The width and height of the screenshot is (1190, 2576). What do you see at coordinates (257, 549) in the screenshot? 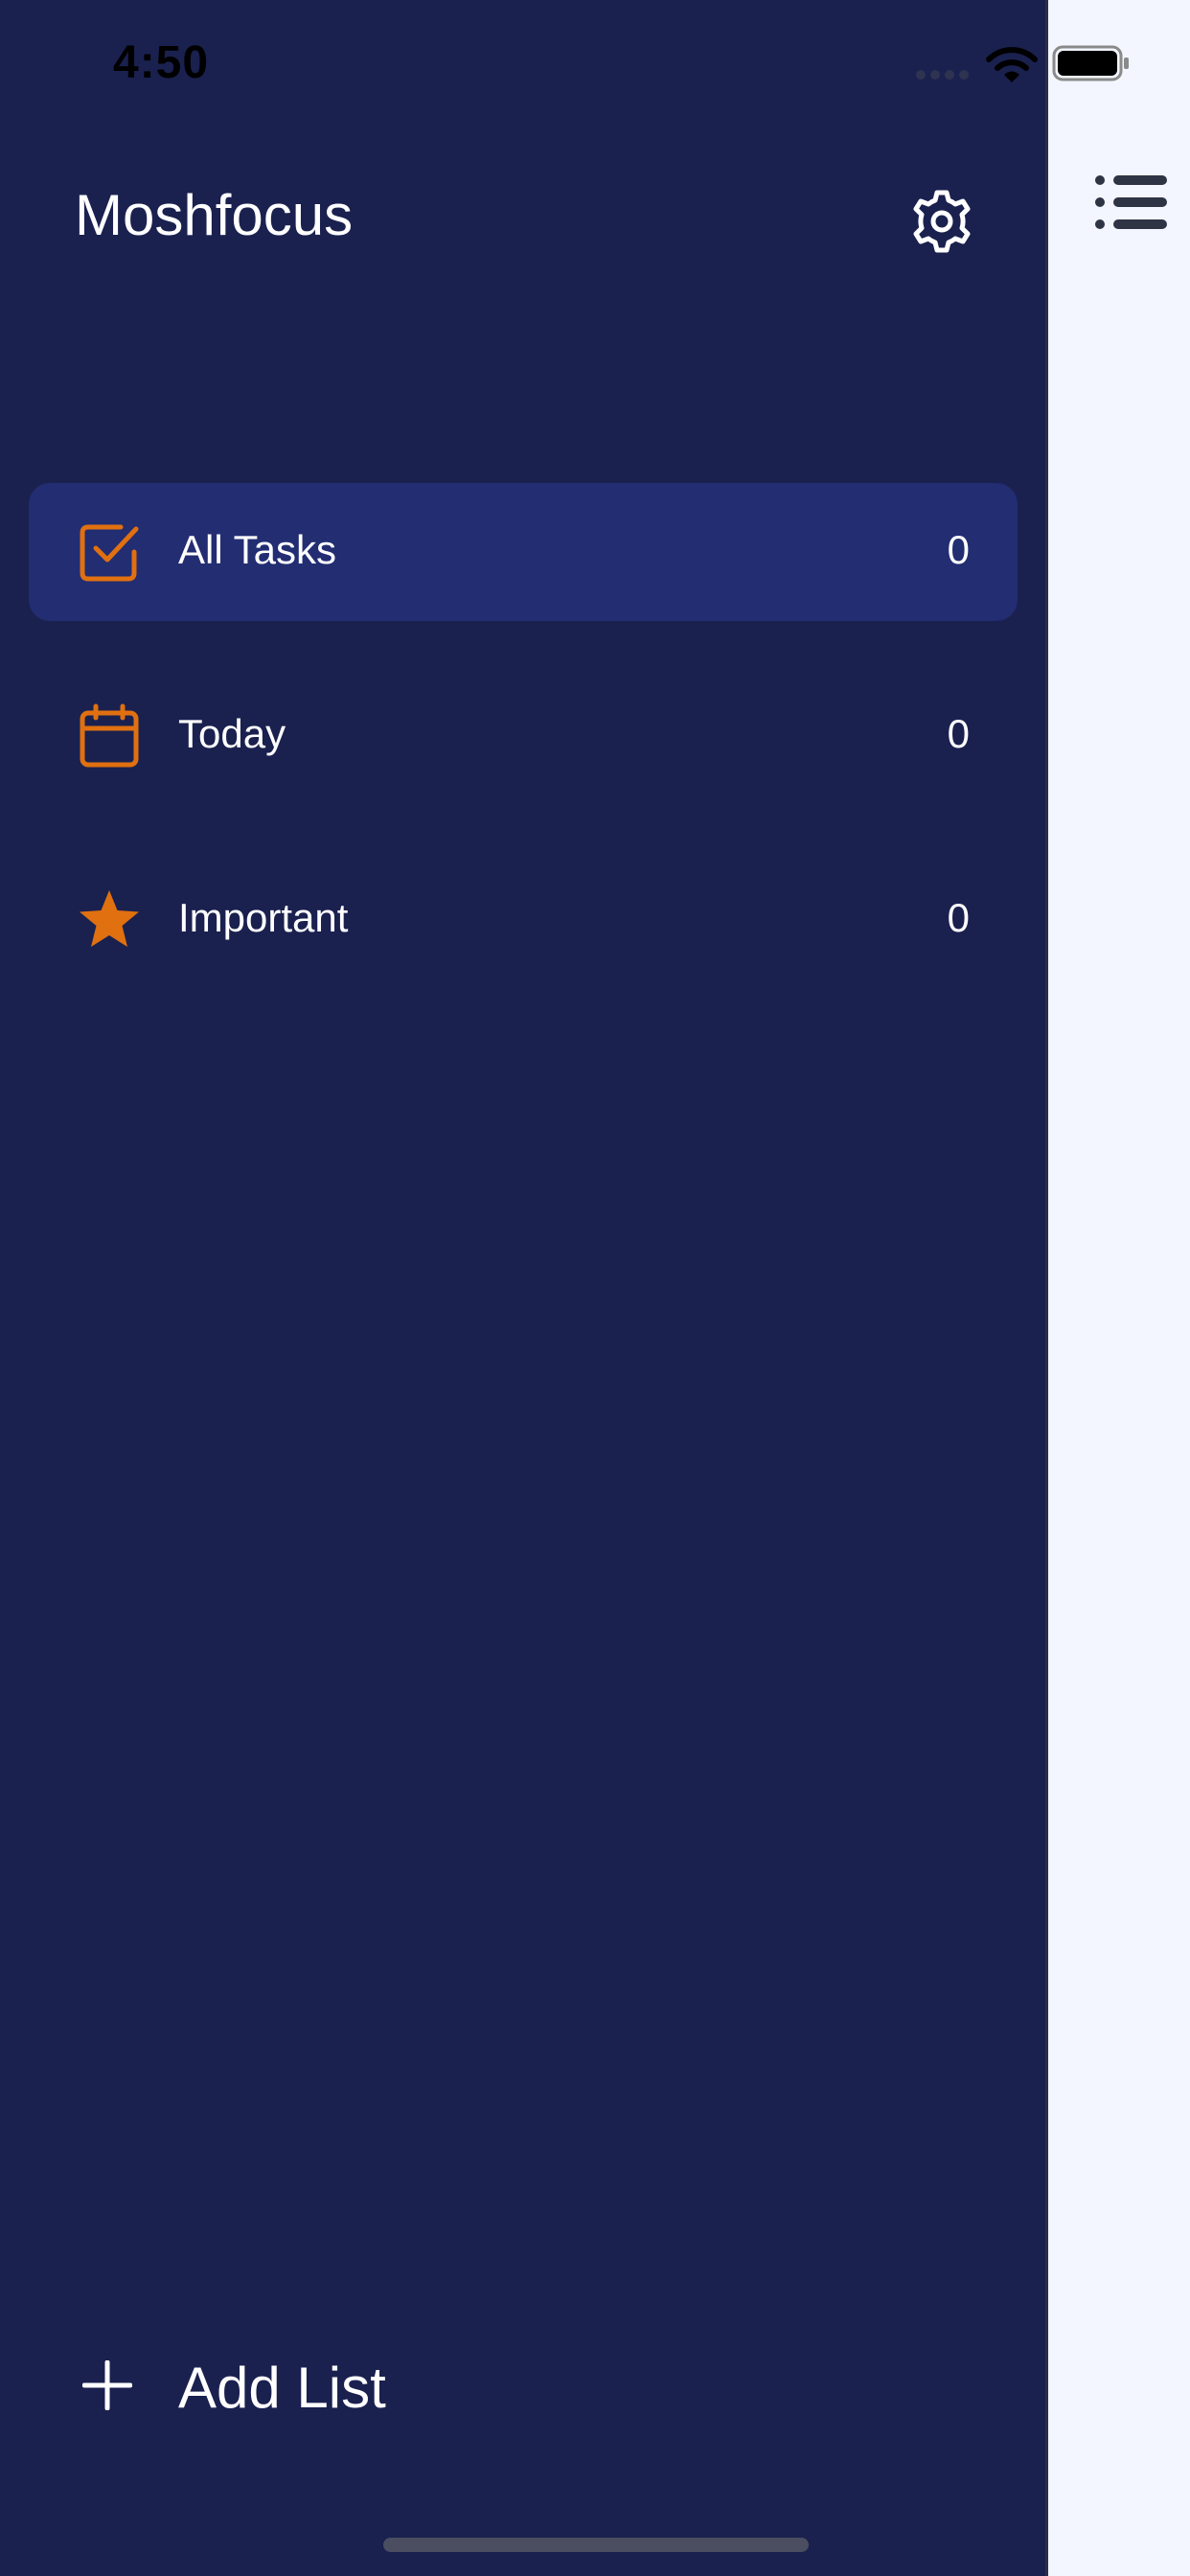
I see `sidebar-item-label: All Tasks` at bounding box center [257, 549].